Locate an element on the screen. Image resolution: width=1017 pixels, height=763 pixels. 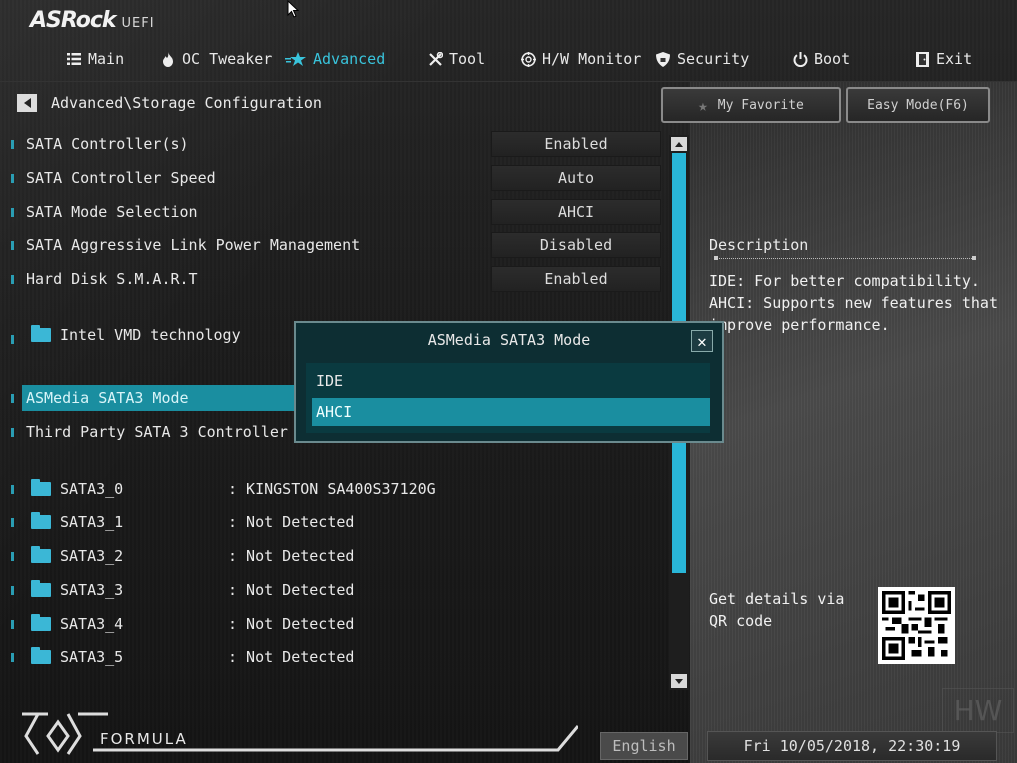
monitor-icon is located at coordinates (528, 59).